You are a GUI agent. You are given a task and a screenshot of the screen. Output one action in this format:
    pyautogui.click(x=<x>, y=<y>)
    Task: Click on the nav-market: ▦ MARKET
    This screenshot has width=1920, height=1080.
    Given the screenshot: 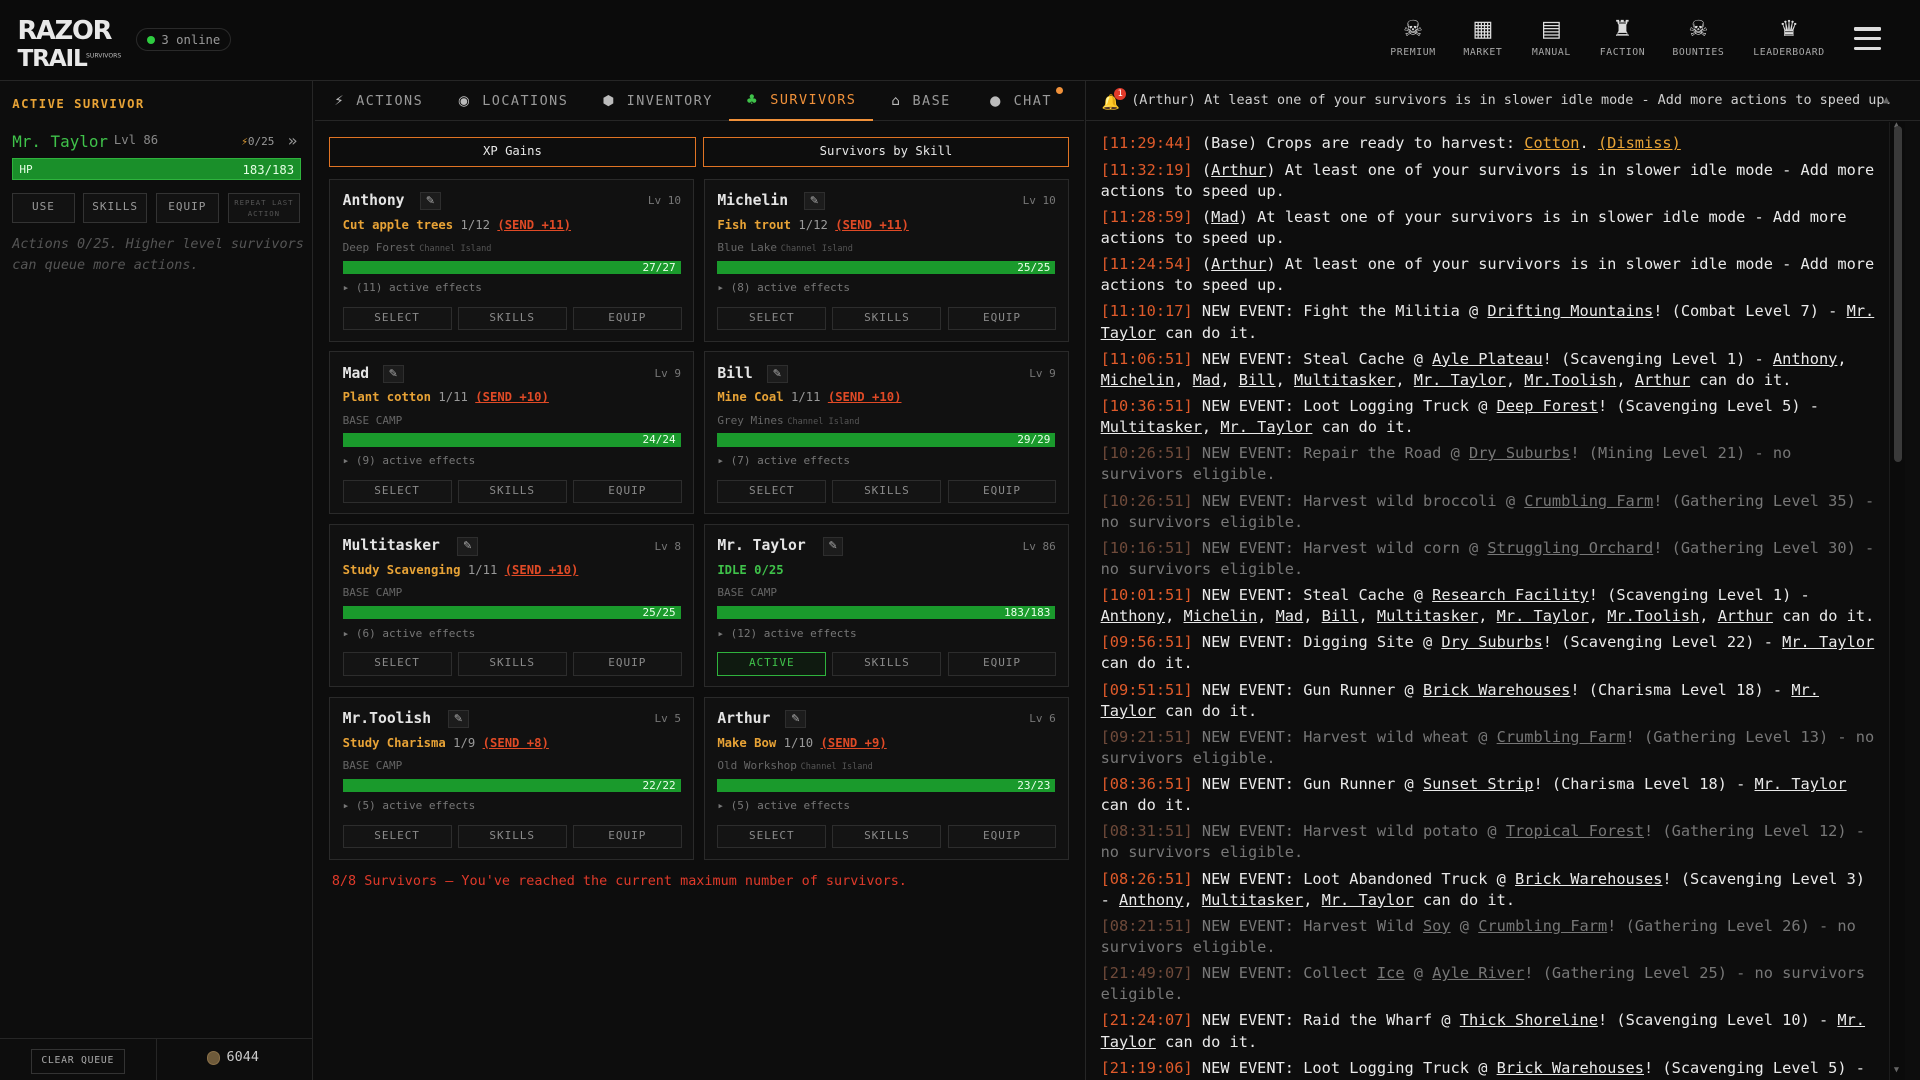 What is the action you would take?
    pyautogui.click(x=1482, y=37)
    